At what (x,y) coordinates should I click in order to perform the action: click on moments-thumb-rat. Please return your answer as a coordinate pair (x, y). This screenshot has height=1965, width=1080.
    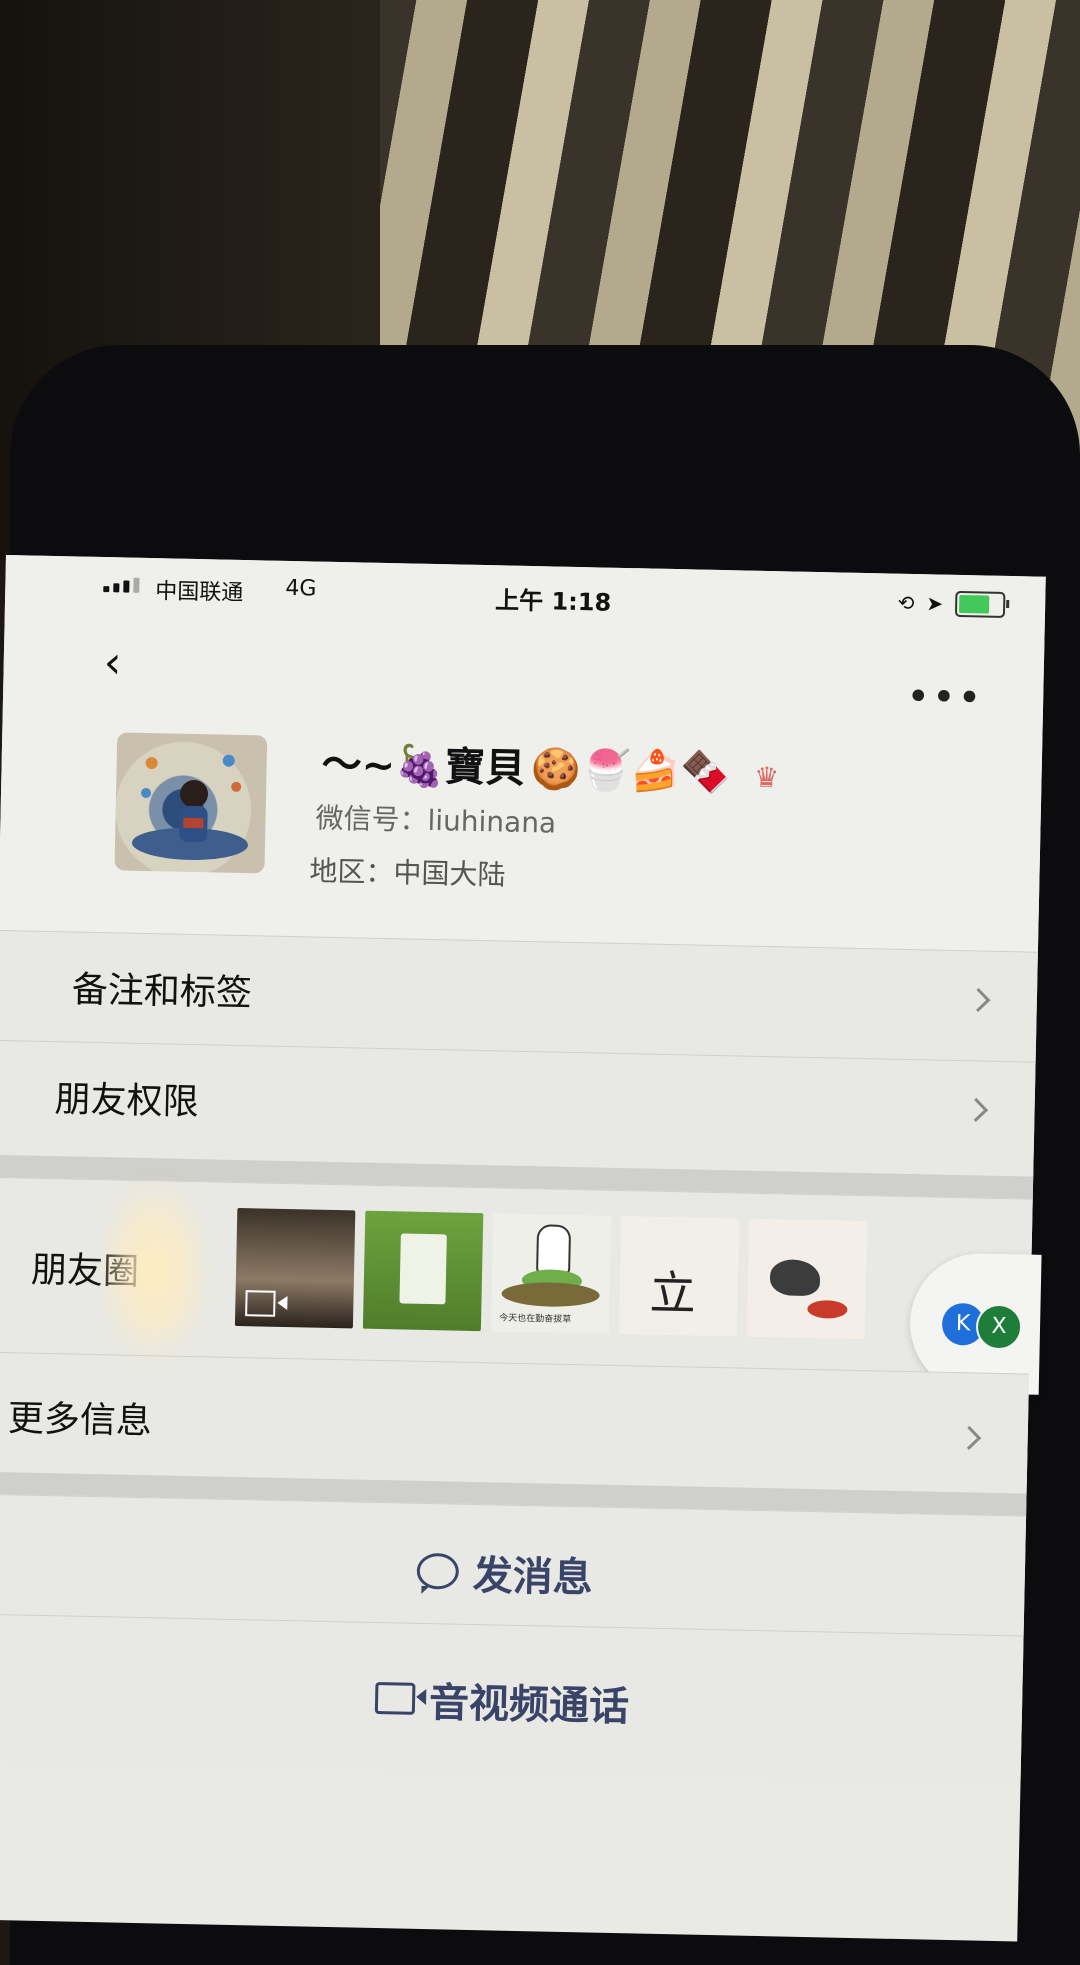
    Looking at the image, I should click on (807, 1279).